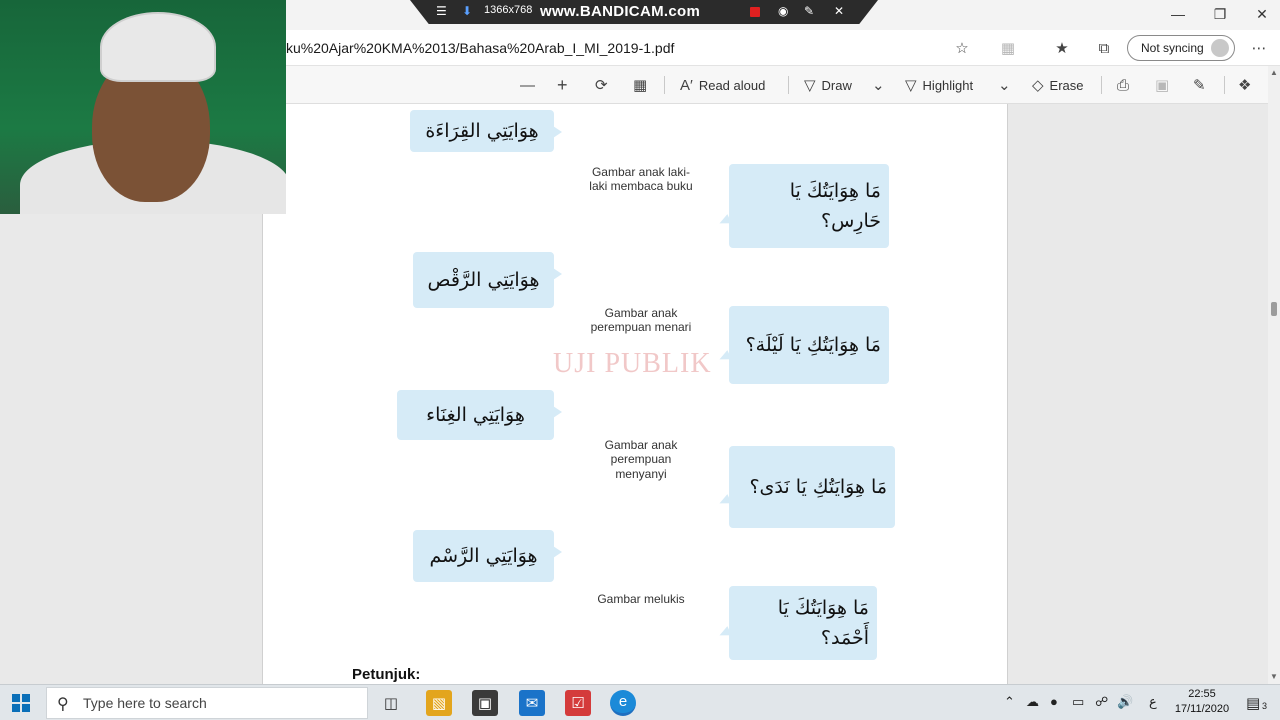  Describe the element at coordinates (783, 11) in the screenshot. I see `camera-icon: ◉` at that location.